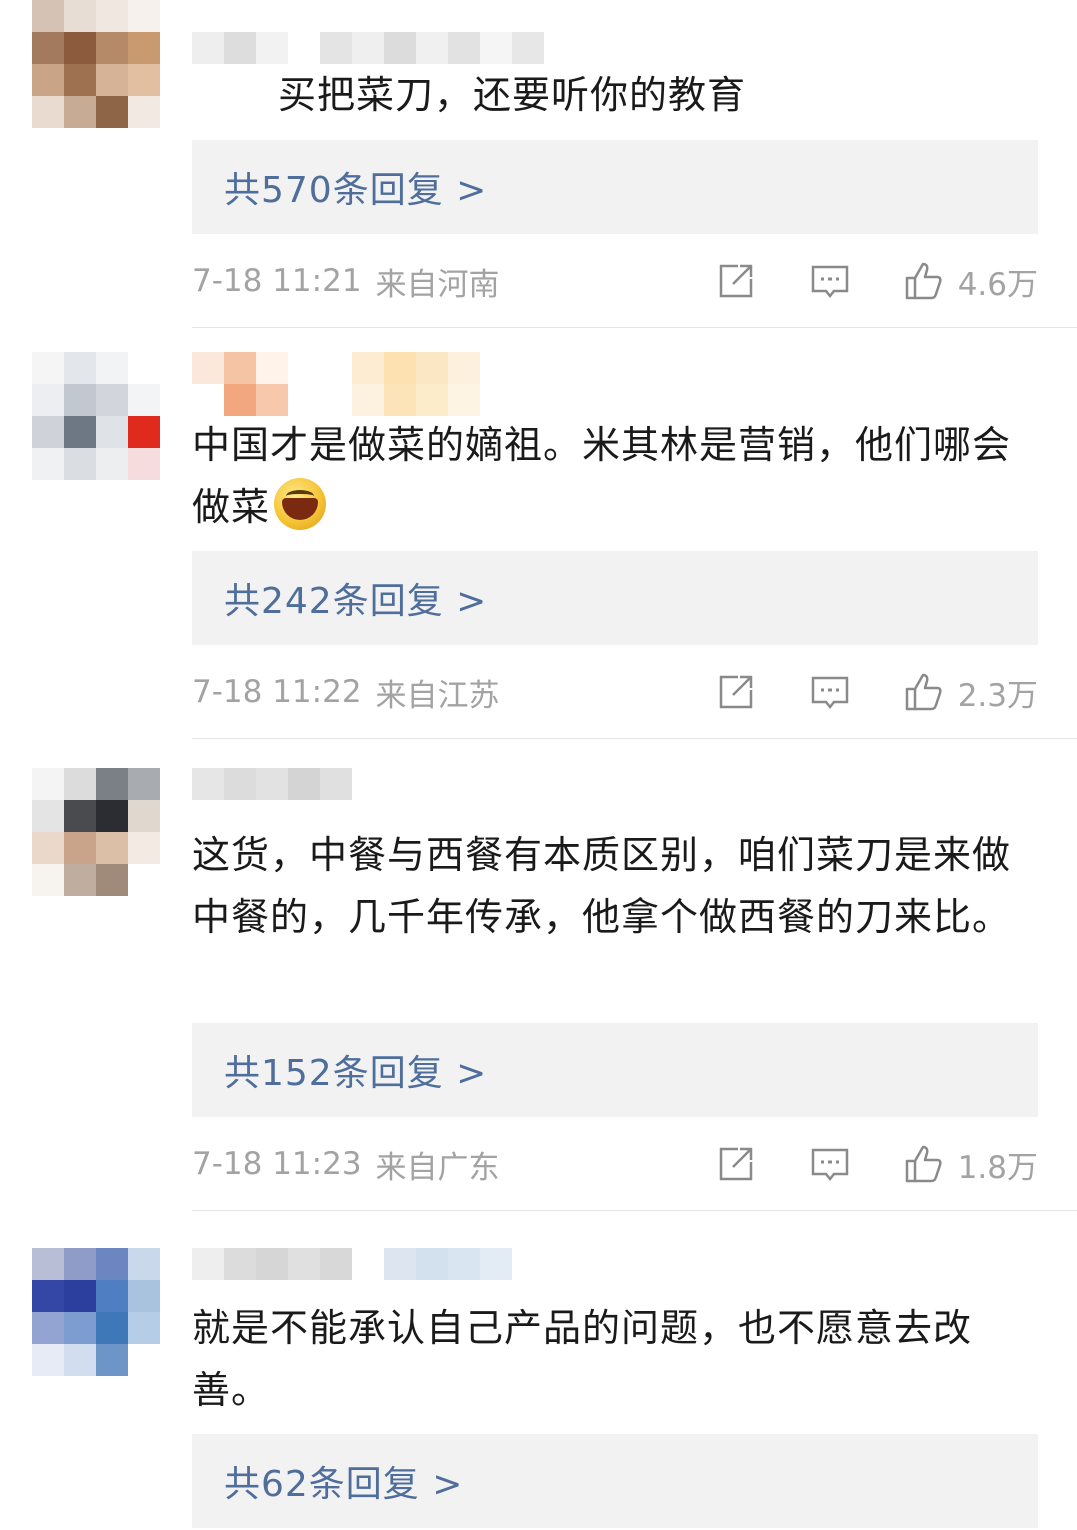  I want to click on like-button: 2.3万, so click(971, 692).